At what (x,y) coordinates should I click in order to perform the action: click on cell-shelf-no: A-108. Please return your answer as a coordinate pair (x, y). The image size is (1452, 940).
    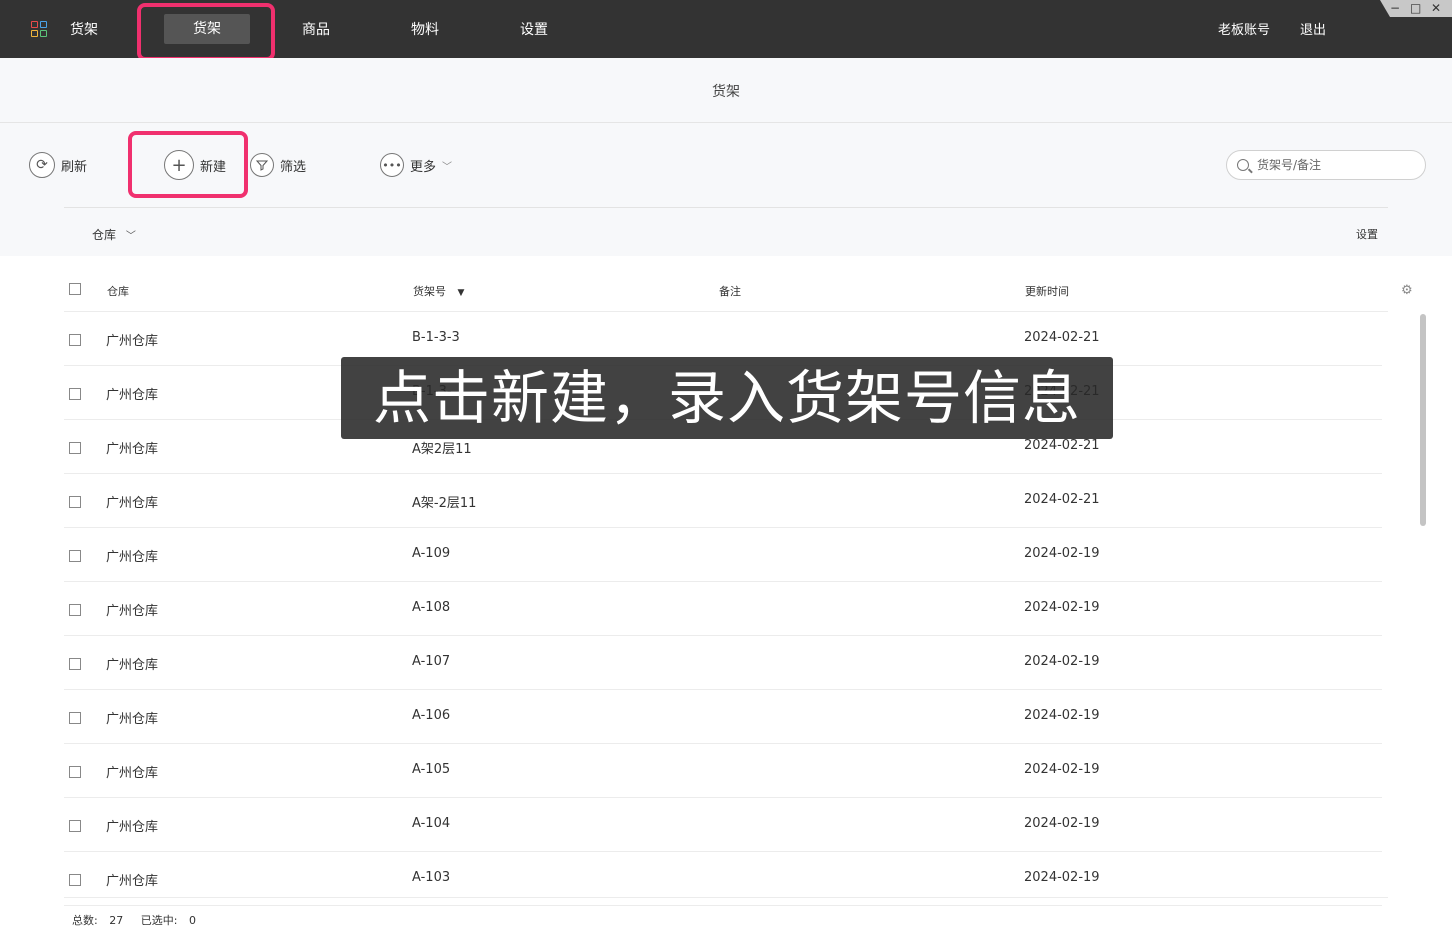
    Looking at the image, I should click on (431, 607).